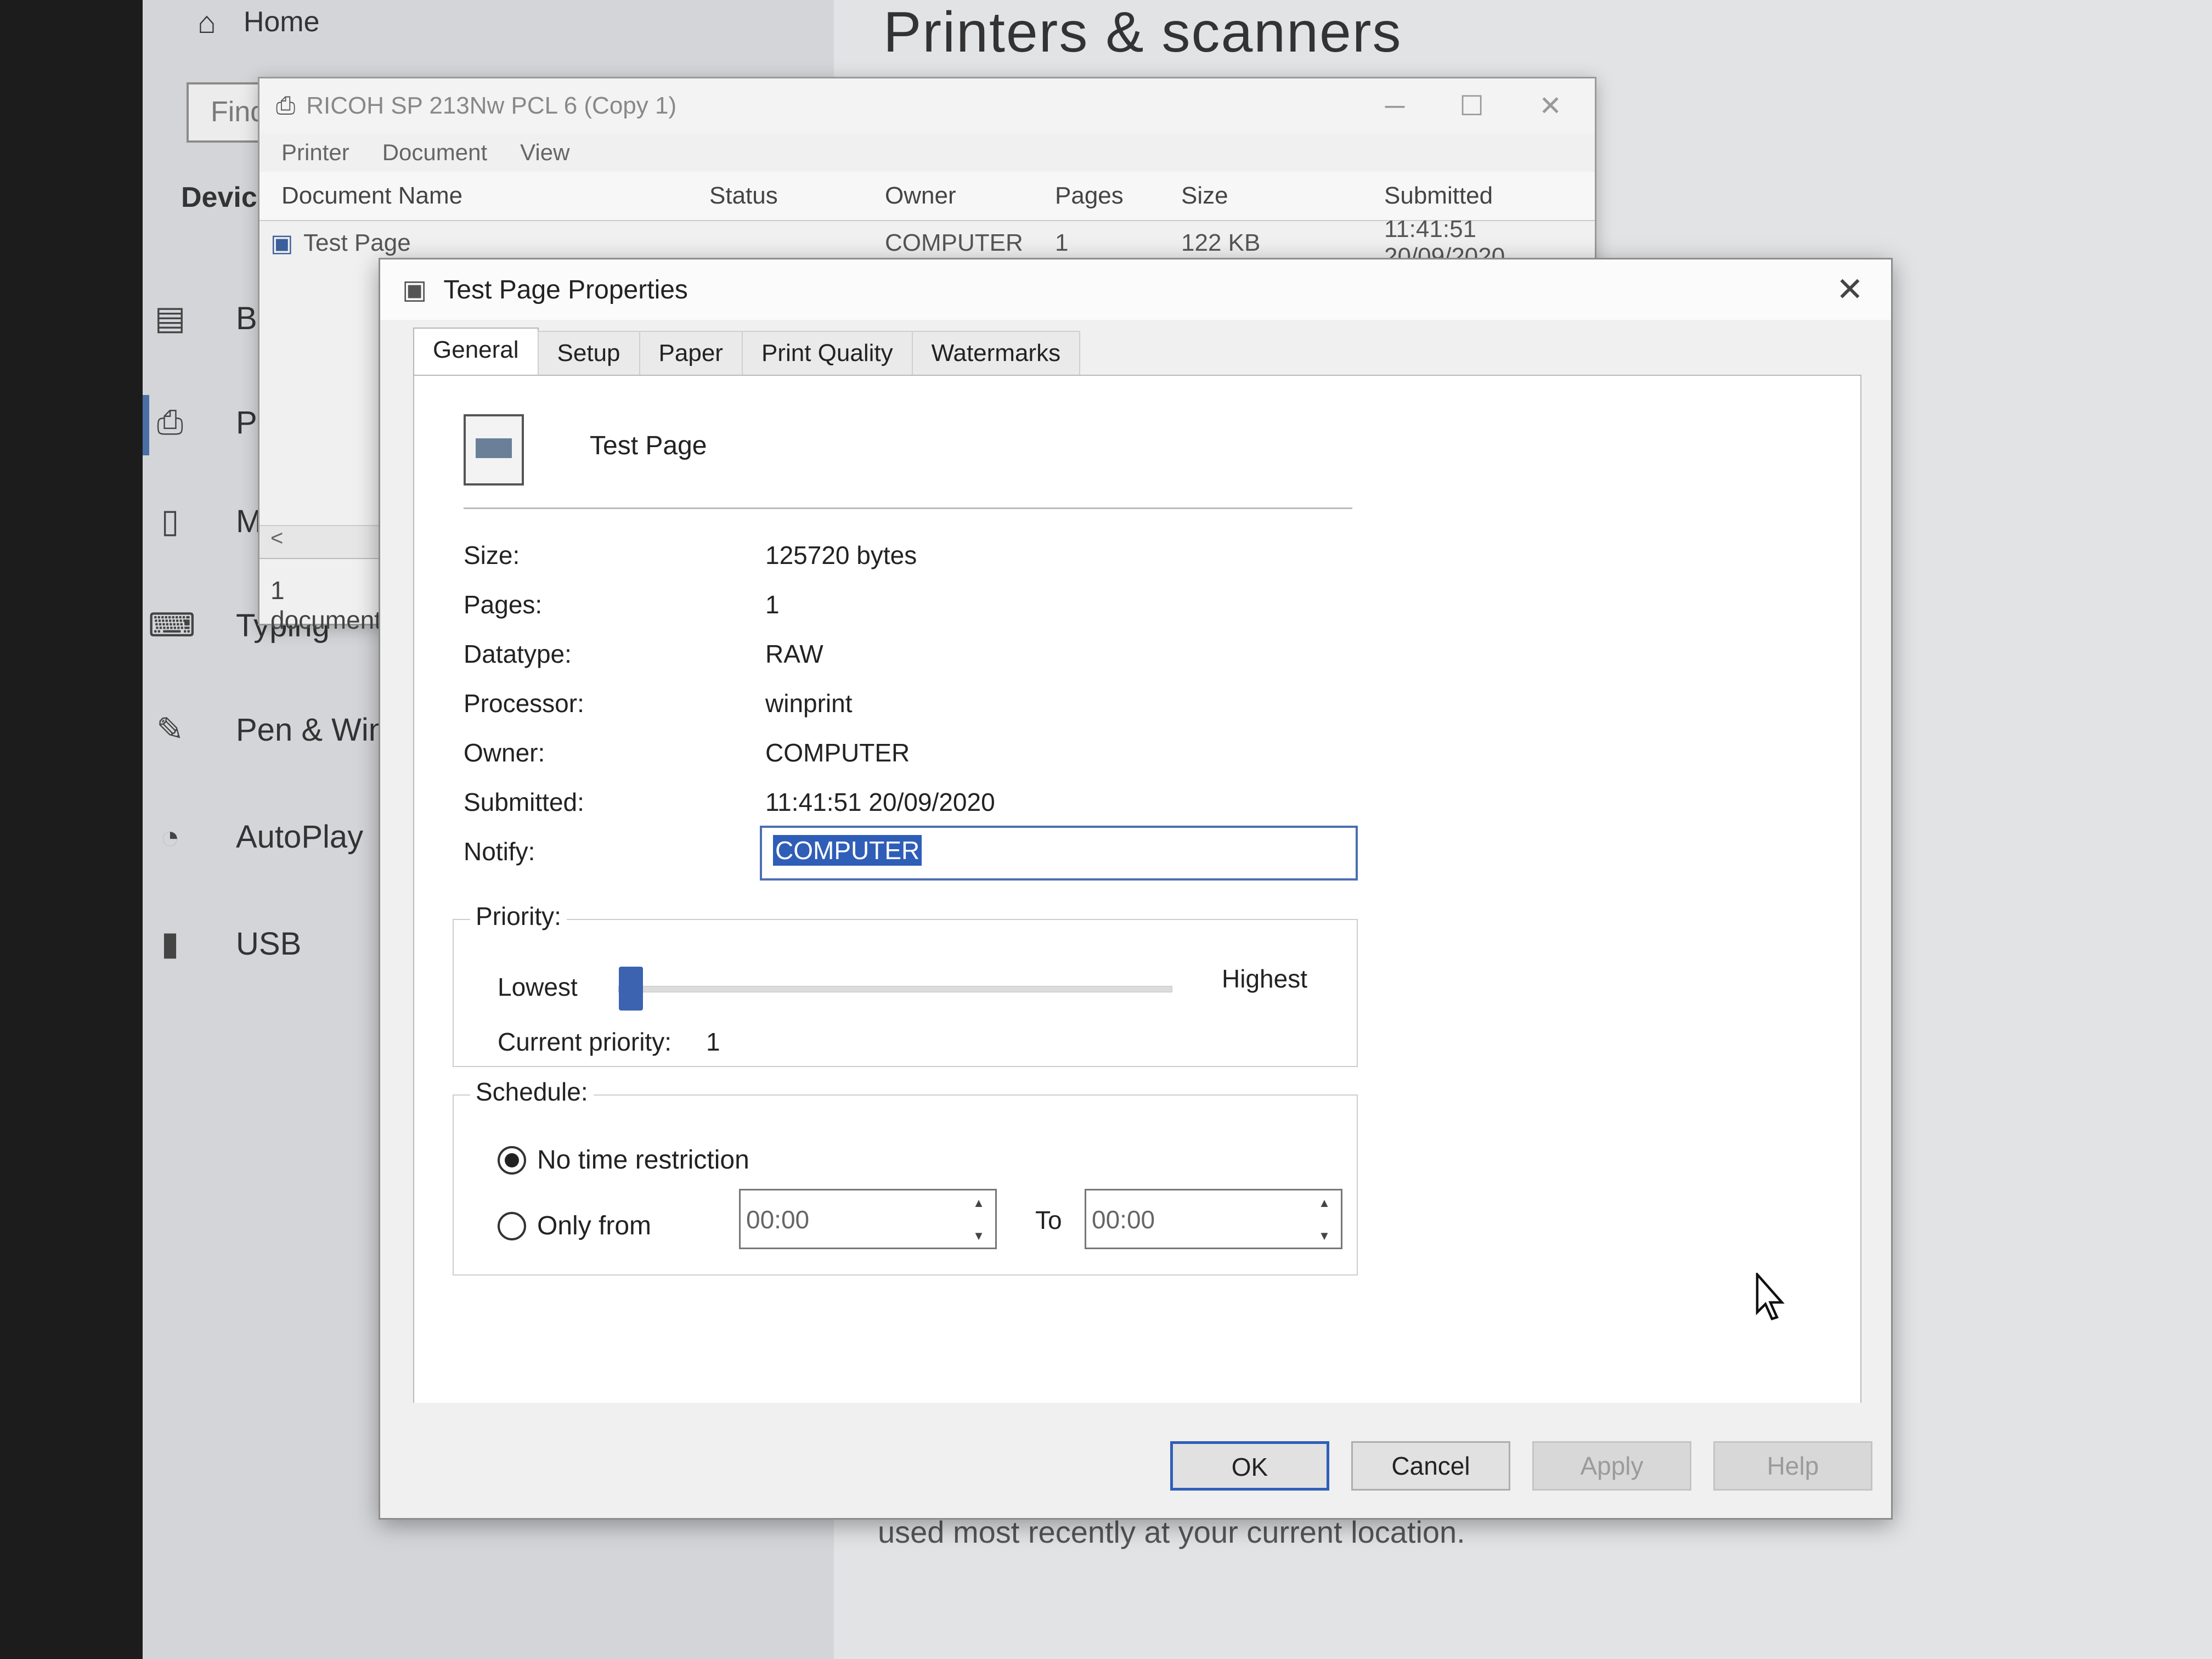  I want to click on help-button: Help, so click(1792, 1466).